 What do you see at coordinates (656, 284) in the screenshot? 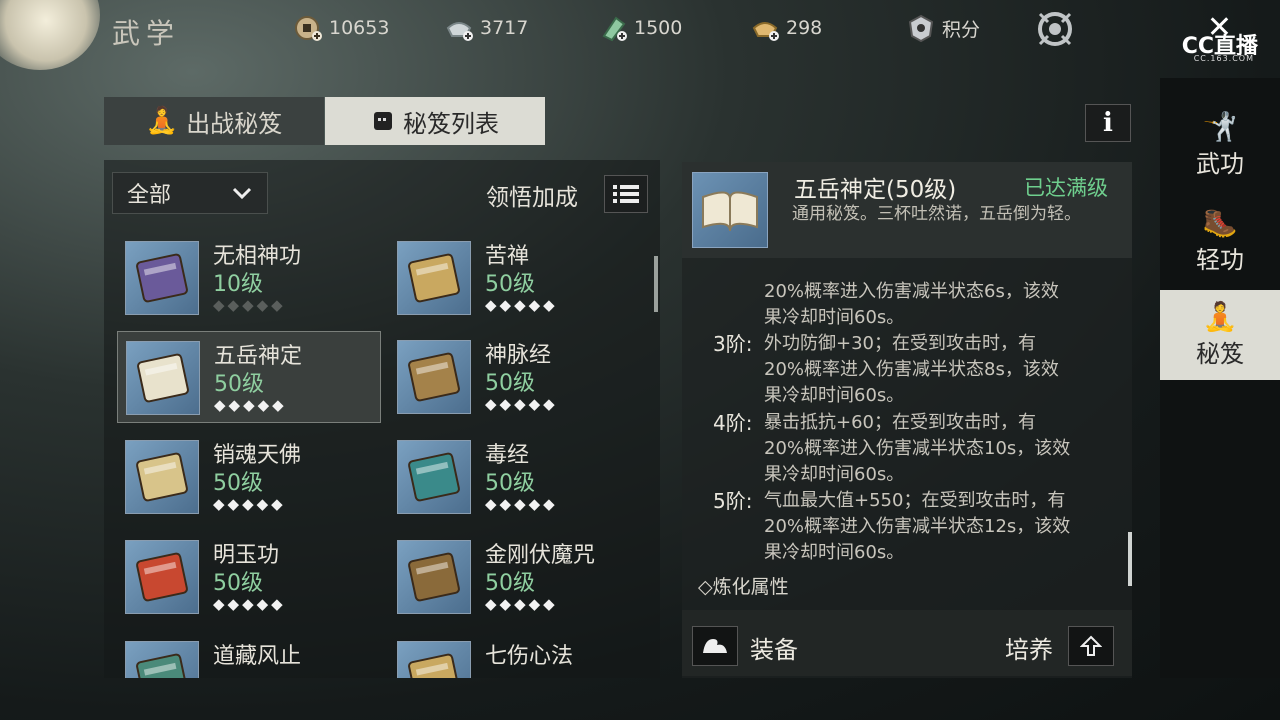
I see `list-scrollbar` at bounding box center [656, 284].